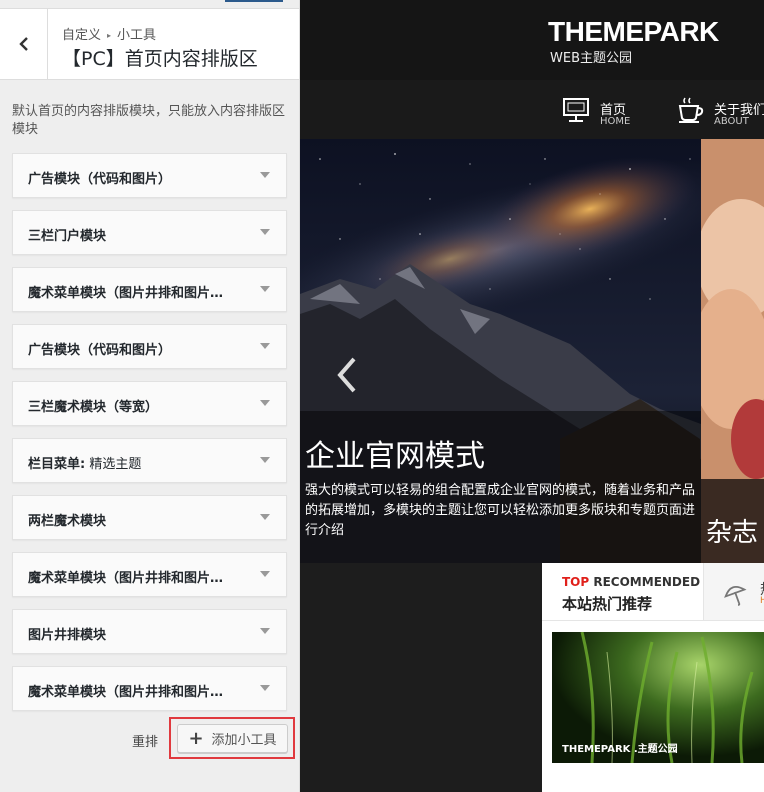 The height and width of the screenshot is (792, 764). I want to click on widget-item: 三栏魔术模块（等宽）, so click(149, 403).